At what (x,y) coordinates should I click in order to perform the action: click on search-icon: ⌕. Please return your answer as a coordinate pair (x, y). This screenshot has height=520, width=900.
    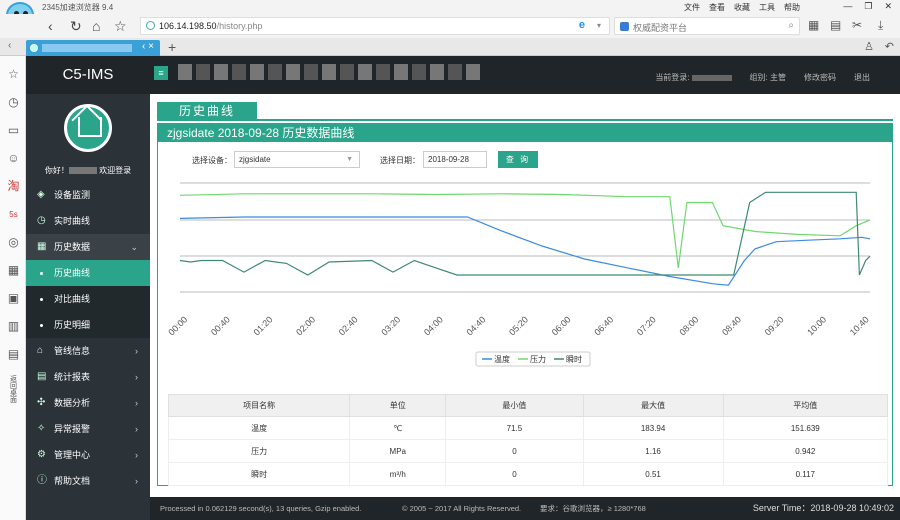
    Looking at the image, I should click on (791, 25).